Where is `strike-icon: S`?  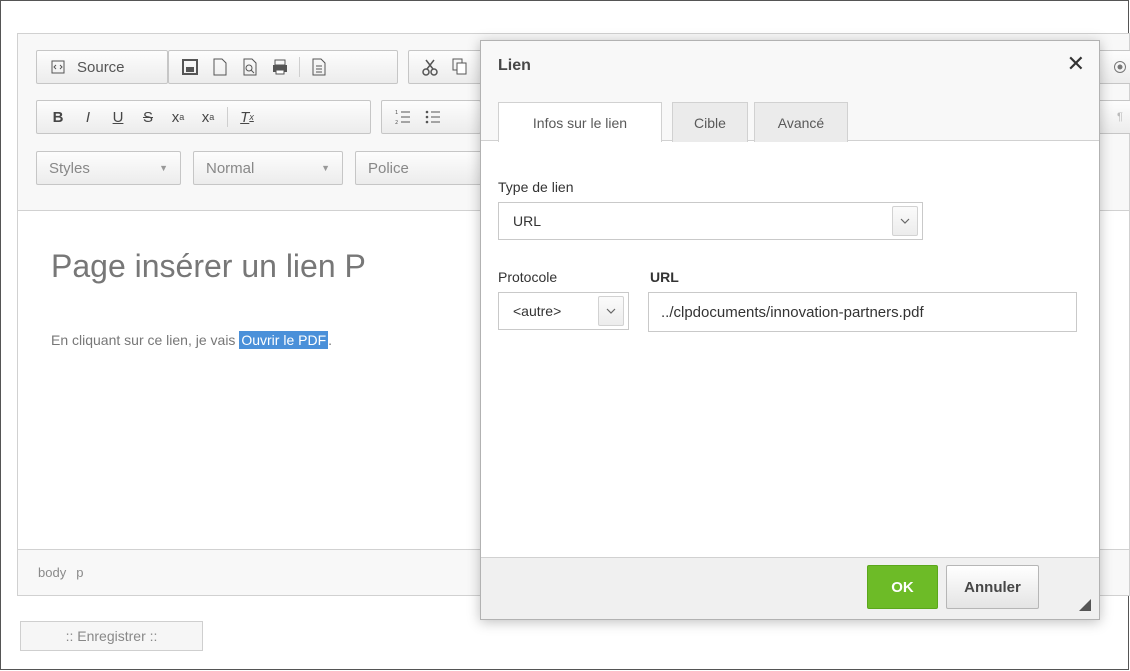 strike-icon: S is located at coordinates (148, 117).